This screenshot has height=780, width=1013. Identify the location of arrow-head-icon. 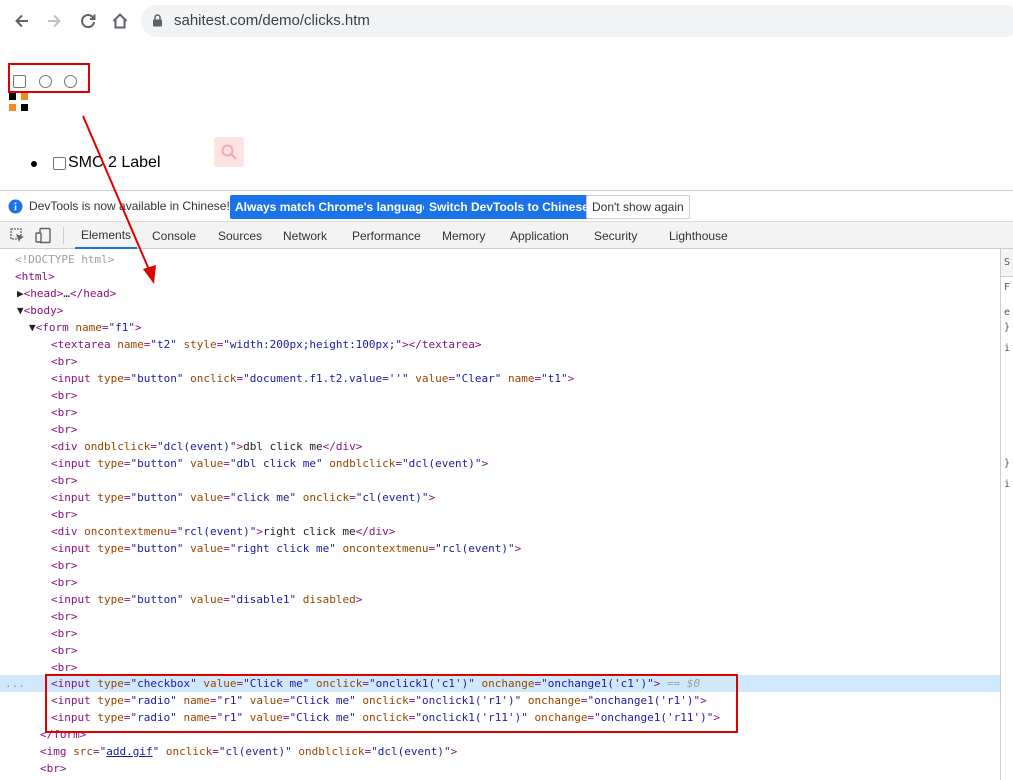
(149, 274).